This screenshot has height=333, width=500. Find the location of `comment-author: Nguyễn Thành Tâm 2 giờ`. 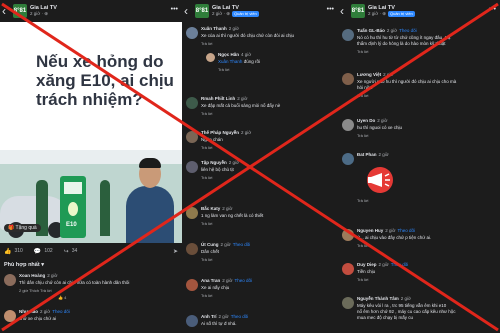

comment-author: Nguyễn Thành Tâm 2 giờ is located at coordinates (384, 298).